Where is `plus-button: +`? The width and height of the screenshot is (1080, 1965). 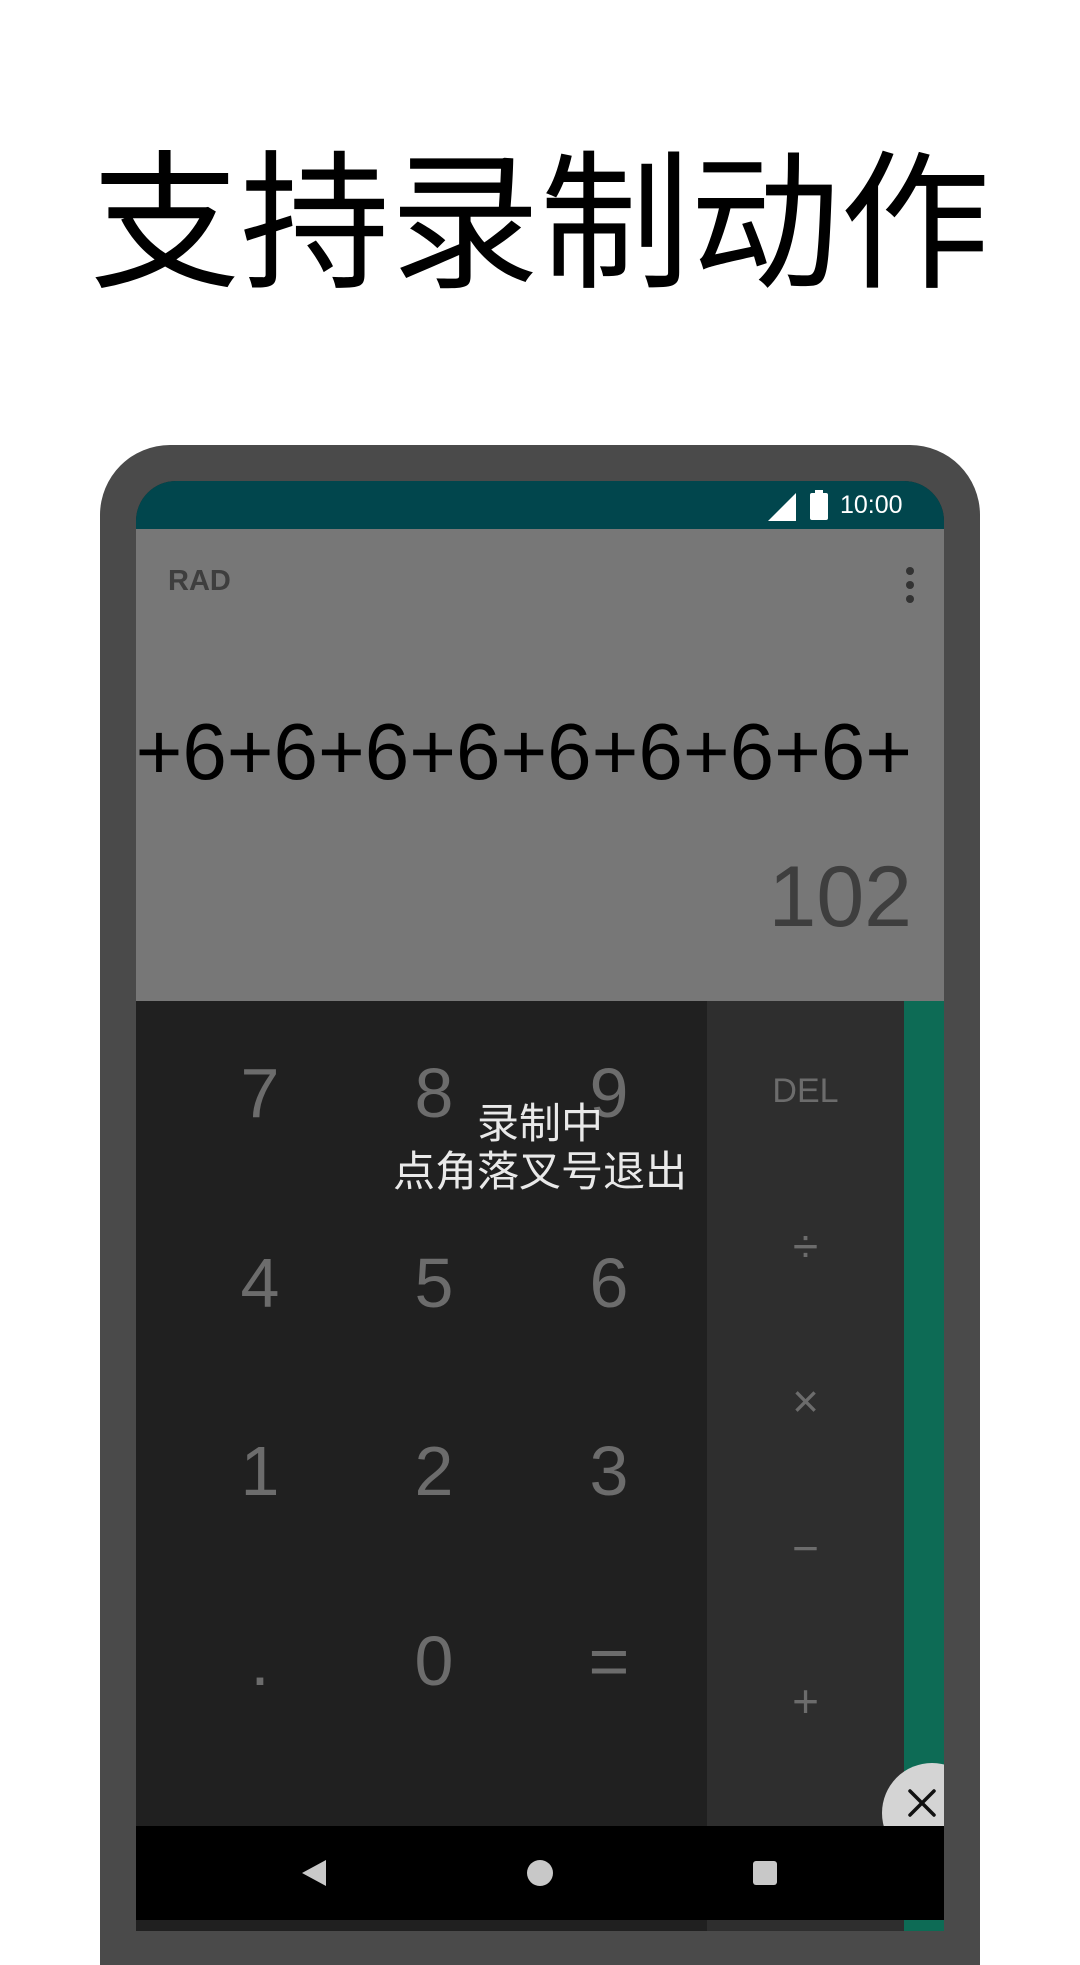 plus-button: + is located at coordinates (805, 1701).